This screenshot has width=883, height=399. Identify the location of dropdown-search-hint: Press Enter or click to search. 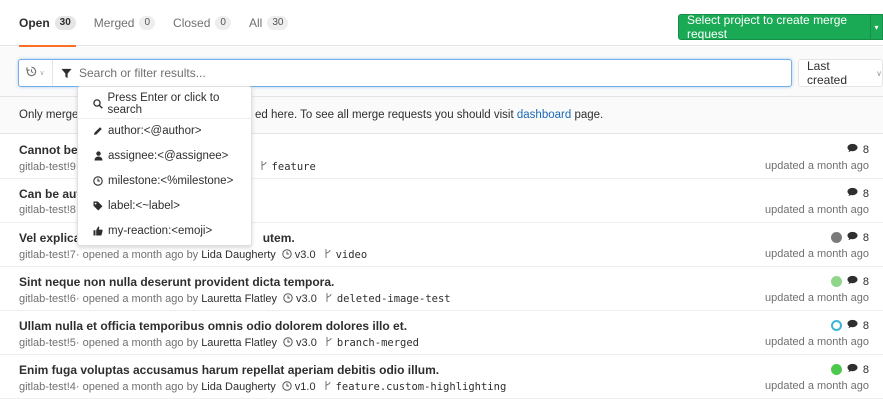
(164, 104).